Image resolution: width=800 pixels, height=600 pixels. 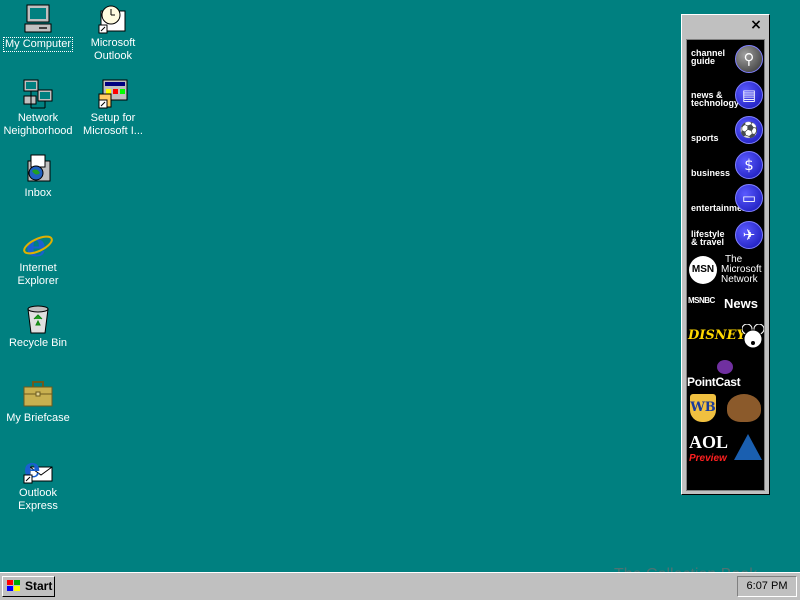 What do you see at coordinates (725, 199) in the screenshot?
I see `channel-entertainment: entertainment ▭` at bounding box center [725, 199].